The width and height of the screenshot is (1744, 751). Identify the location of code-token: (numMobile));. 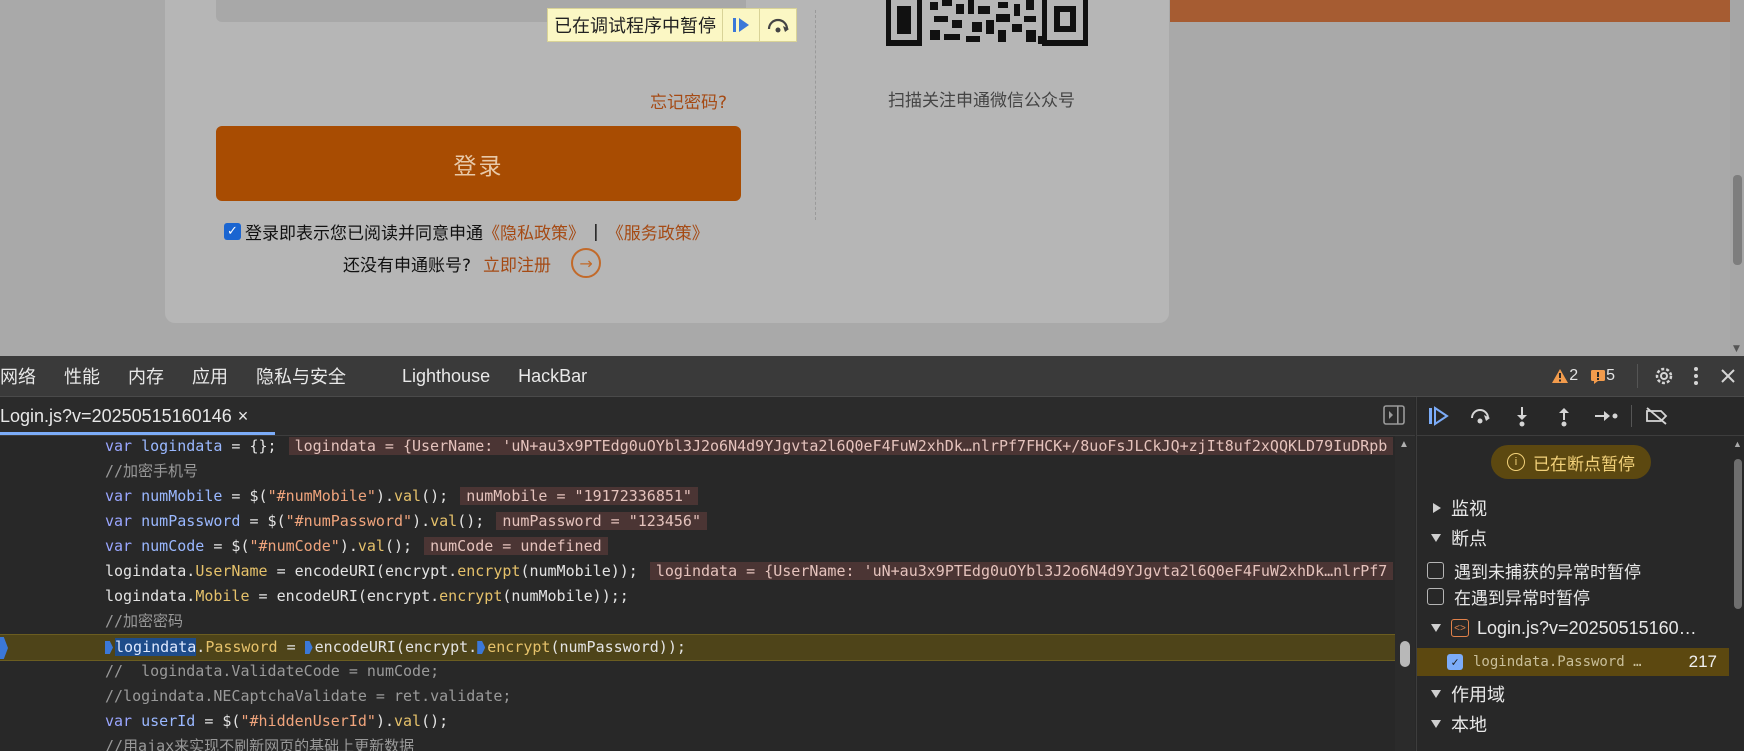
(579, 571).